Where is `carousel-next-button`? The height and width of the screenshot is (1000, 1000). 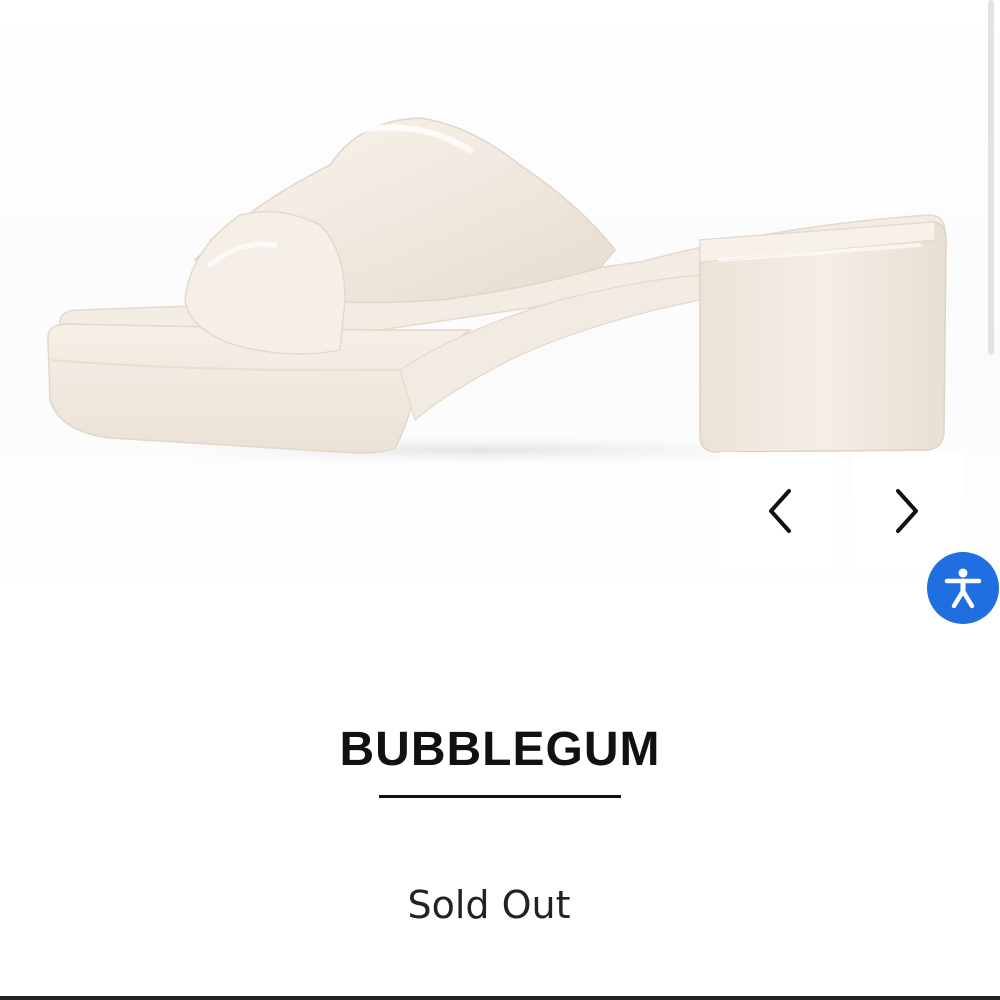 carousel-next-button is located at coordinates (908, 511).